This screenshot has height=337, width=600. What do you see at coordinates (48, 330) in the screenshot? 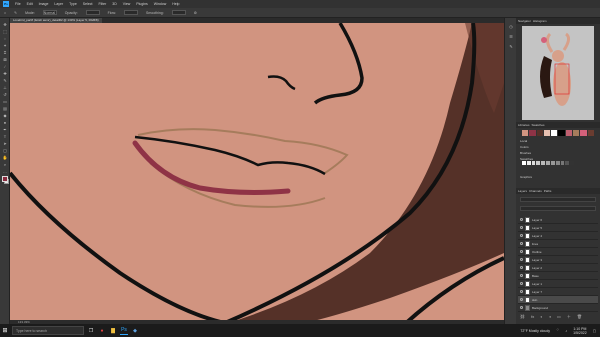
I see `taskbar-search-input: Type here to search` at bounding box center [48, 330].